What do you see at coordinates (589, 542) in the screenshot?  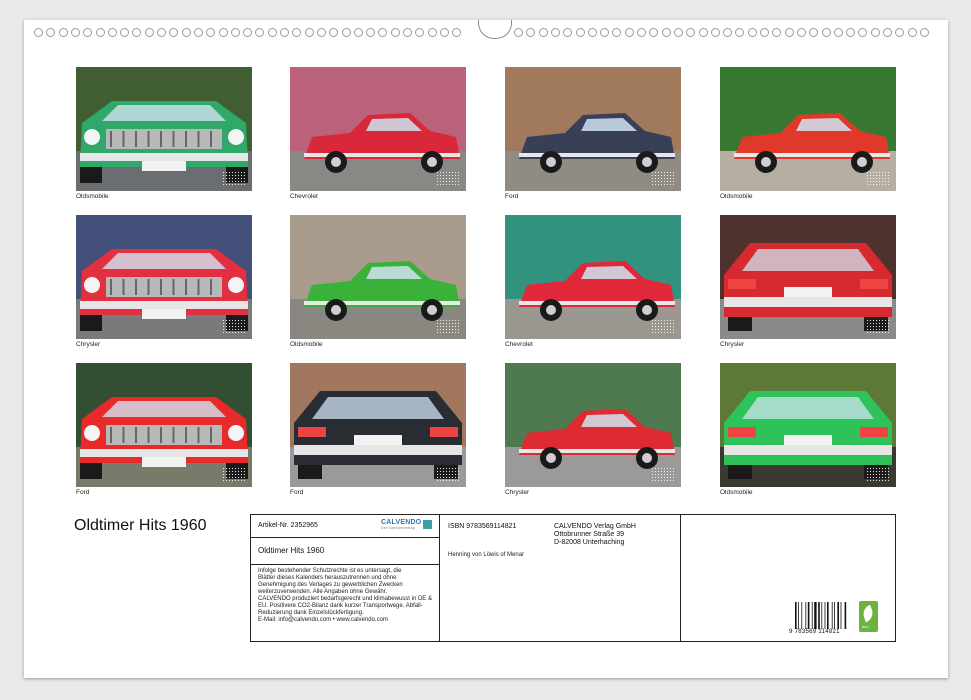 I see `publisher-city: D-82008 Unterhaching` at bounding box center [589, 542].